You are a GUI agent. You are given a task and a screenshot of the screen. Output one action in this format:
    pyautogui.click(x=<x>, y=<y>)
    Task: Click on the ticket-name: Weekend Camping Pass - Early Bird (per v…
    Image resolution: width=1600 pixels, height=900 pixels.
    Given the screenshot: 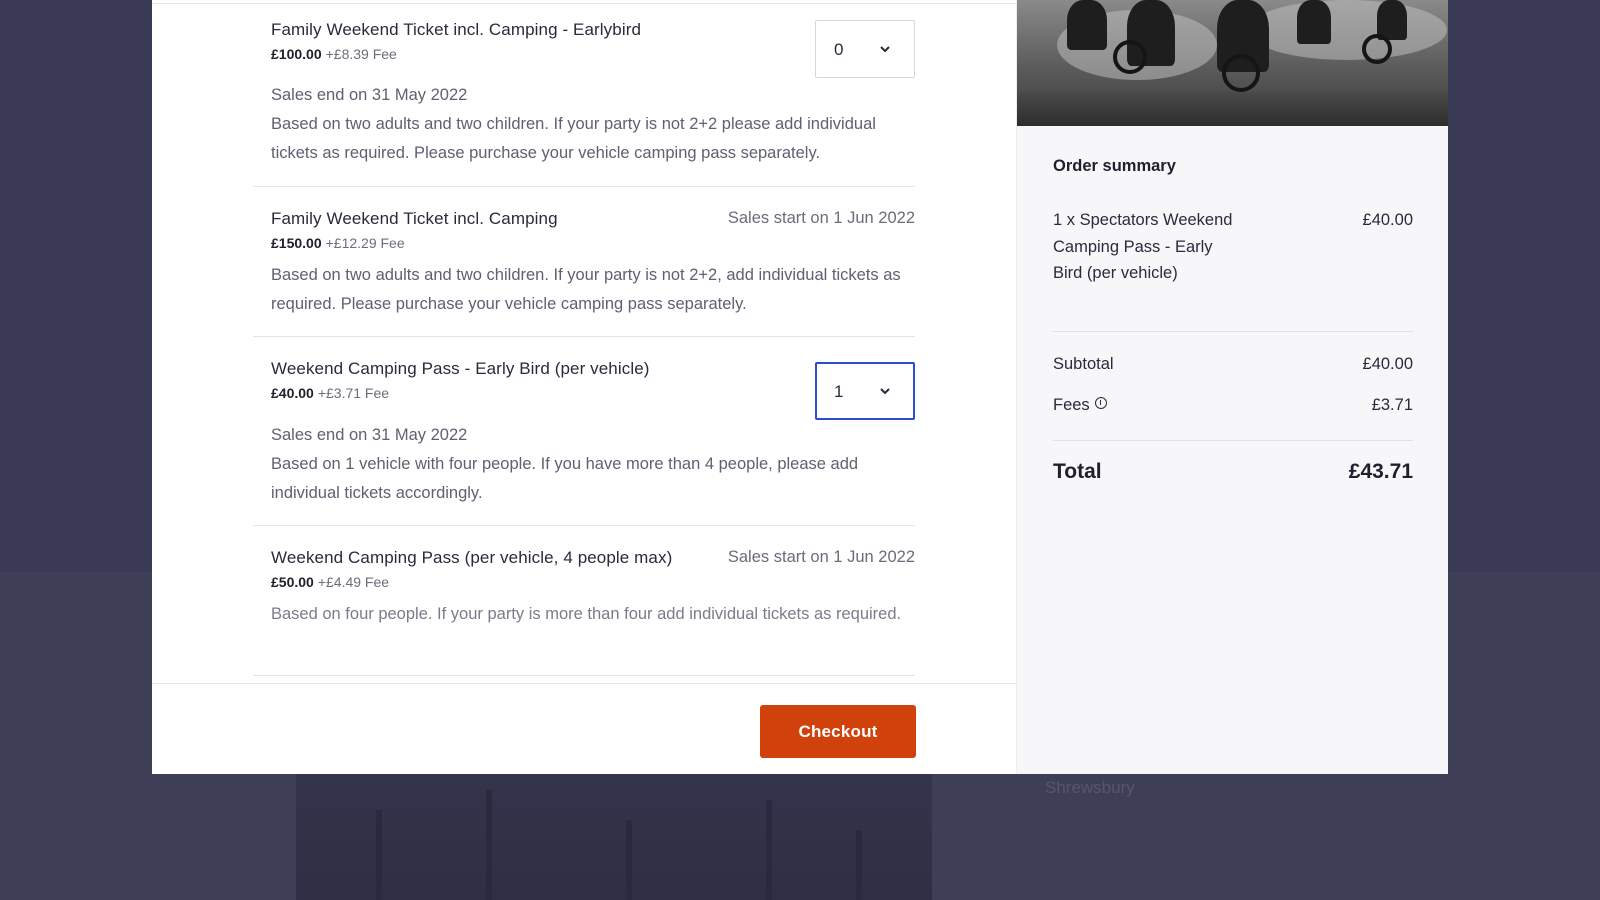 What is the action you would take?
    pyautogui.click(x=460, y=368)
    